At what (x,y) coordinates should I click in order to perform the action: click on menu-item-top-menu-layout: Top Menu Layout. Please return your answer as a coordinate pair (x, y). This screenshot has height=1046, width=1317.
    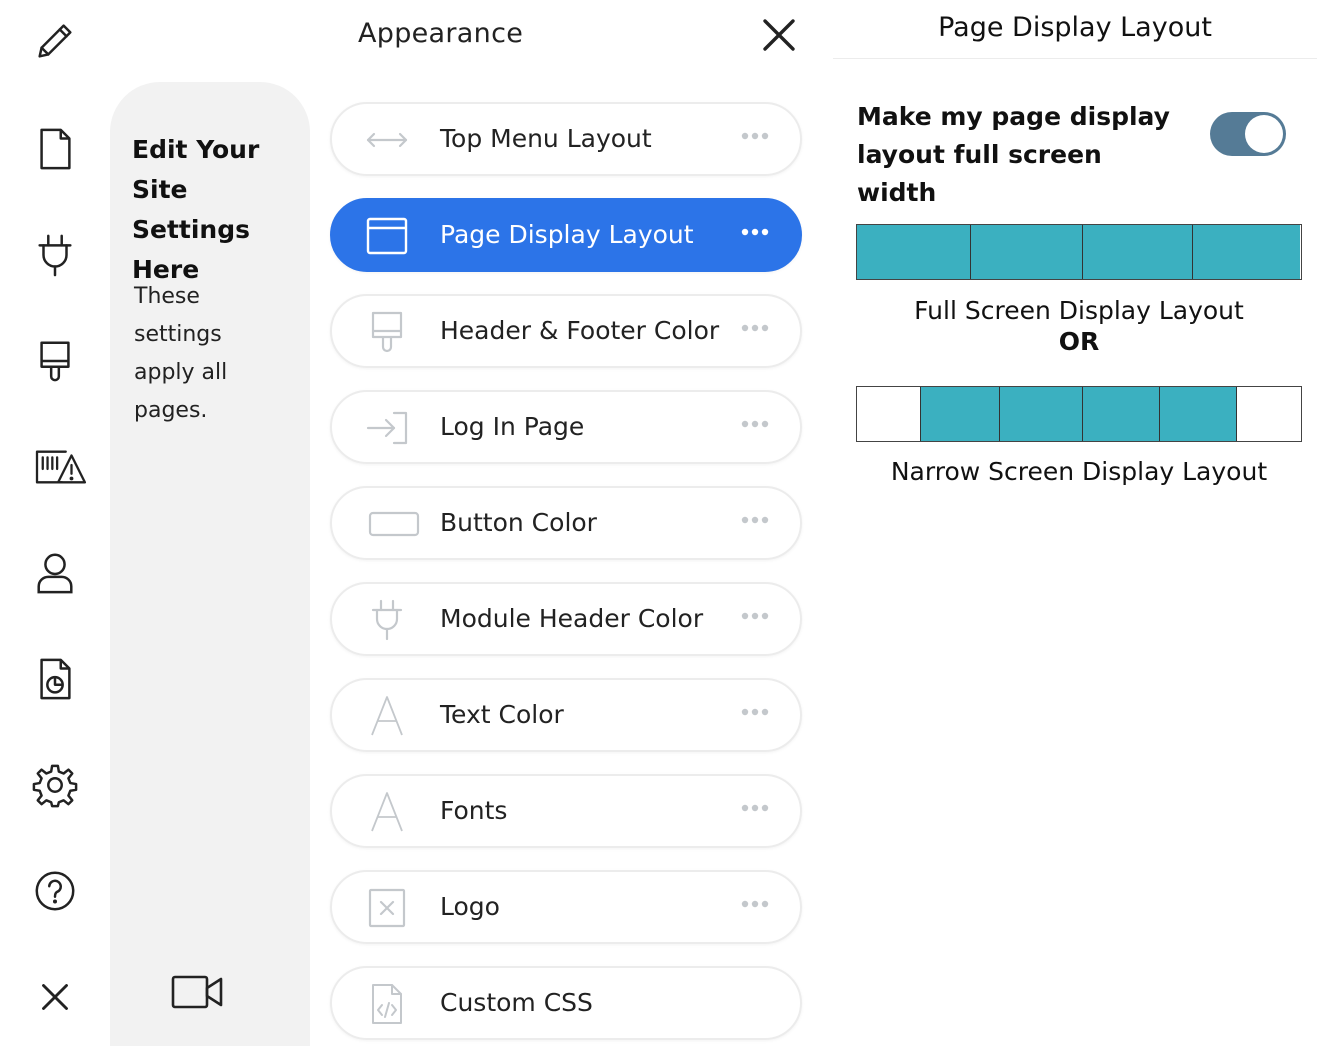
    Looking at the image, I should click on (566, 139).